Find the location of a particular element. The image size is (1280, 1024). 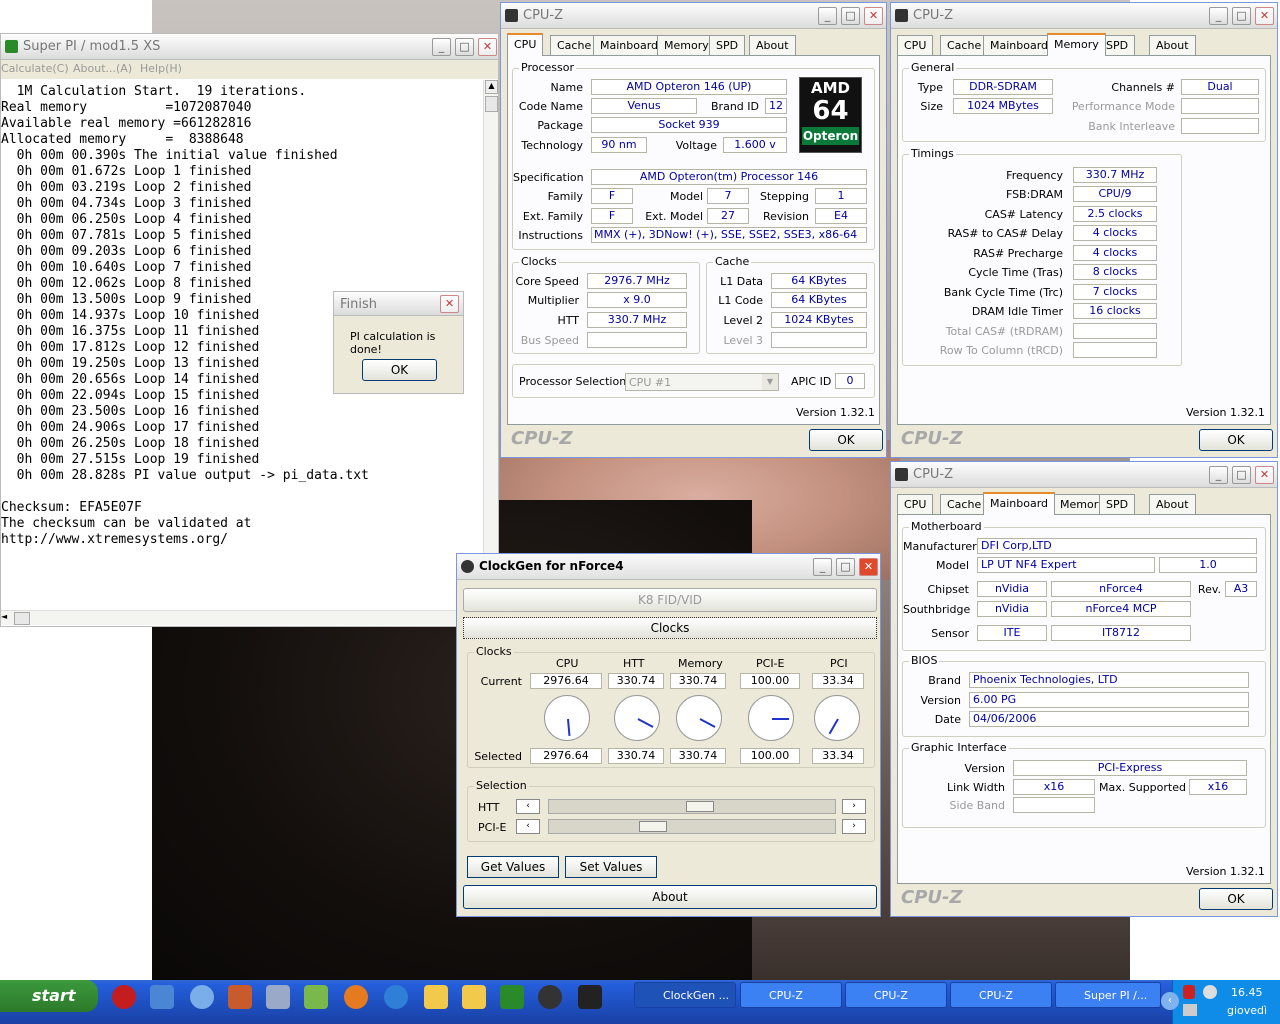

task-cpuz-1: CPU-Z is located at coordinates (791, 995).